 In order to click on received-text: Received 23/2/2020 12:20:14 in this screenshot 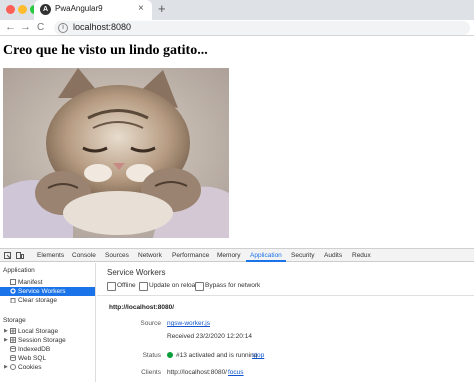, I will do `click(209, 336)`.